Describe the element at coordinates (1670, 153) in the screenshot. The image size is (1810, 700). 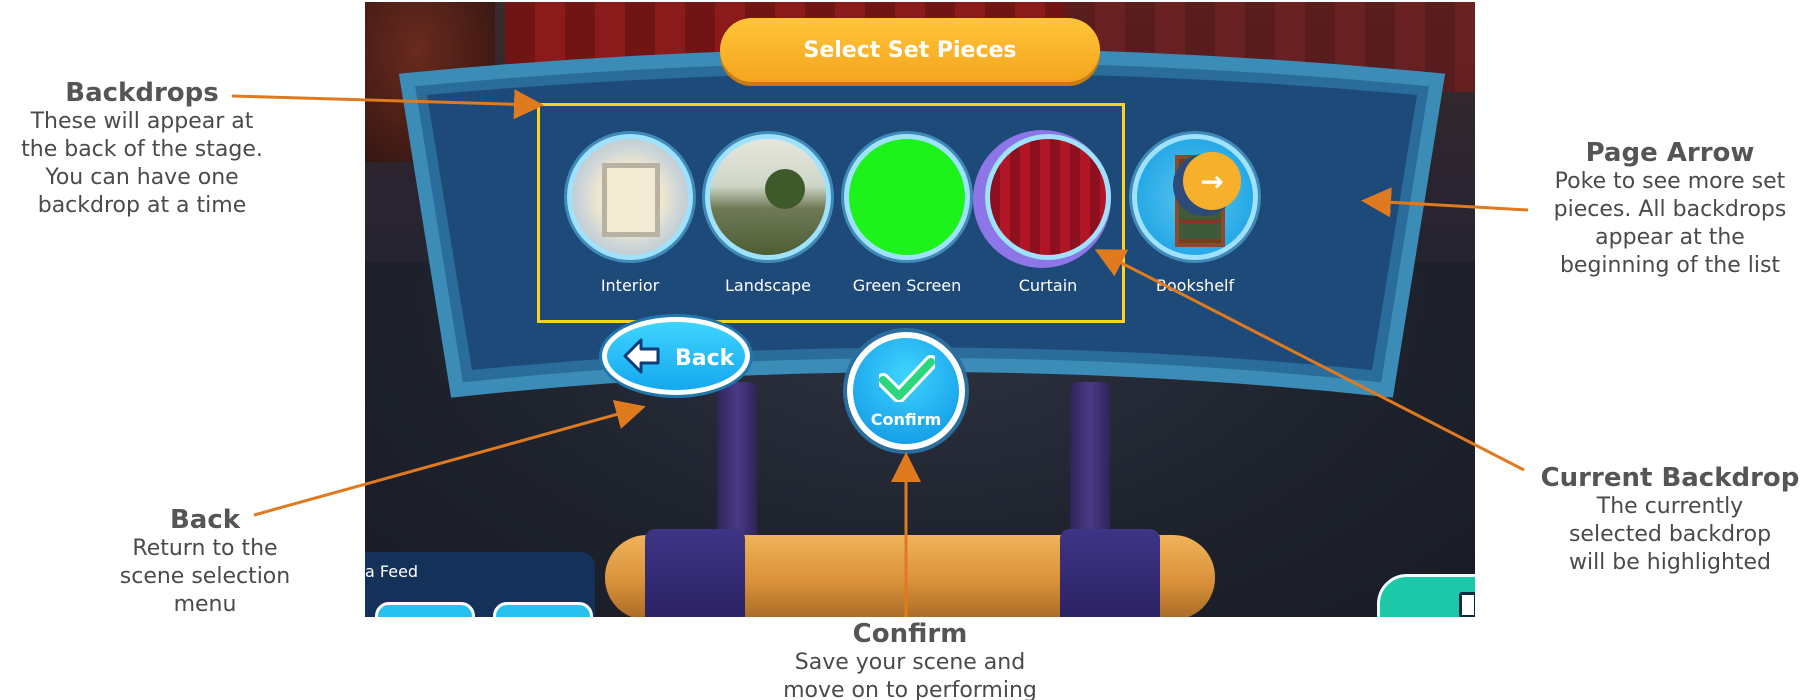
I see `annotation-title: Page Arrow` at that location.